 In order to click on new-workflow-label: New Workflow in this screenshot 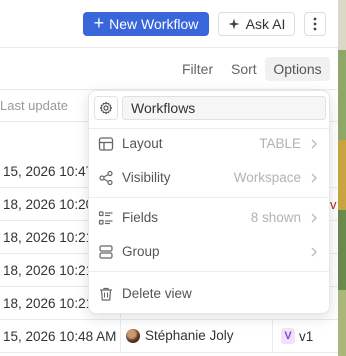, I will do `click(154, 24)`.